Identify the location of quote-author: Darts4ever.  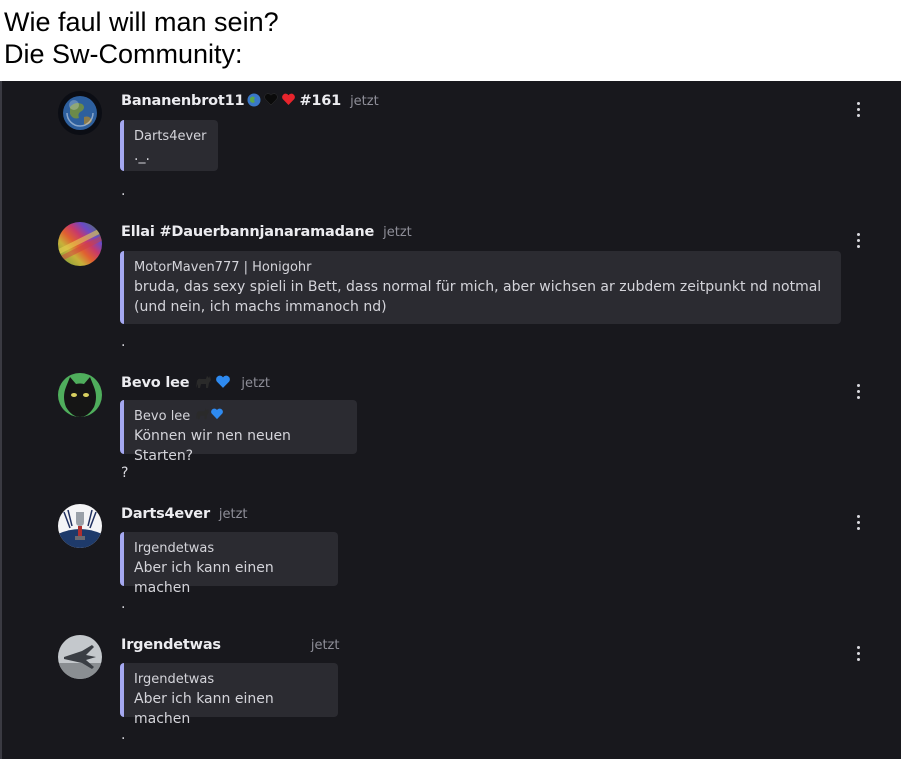
(170, 136).